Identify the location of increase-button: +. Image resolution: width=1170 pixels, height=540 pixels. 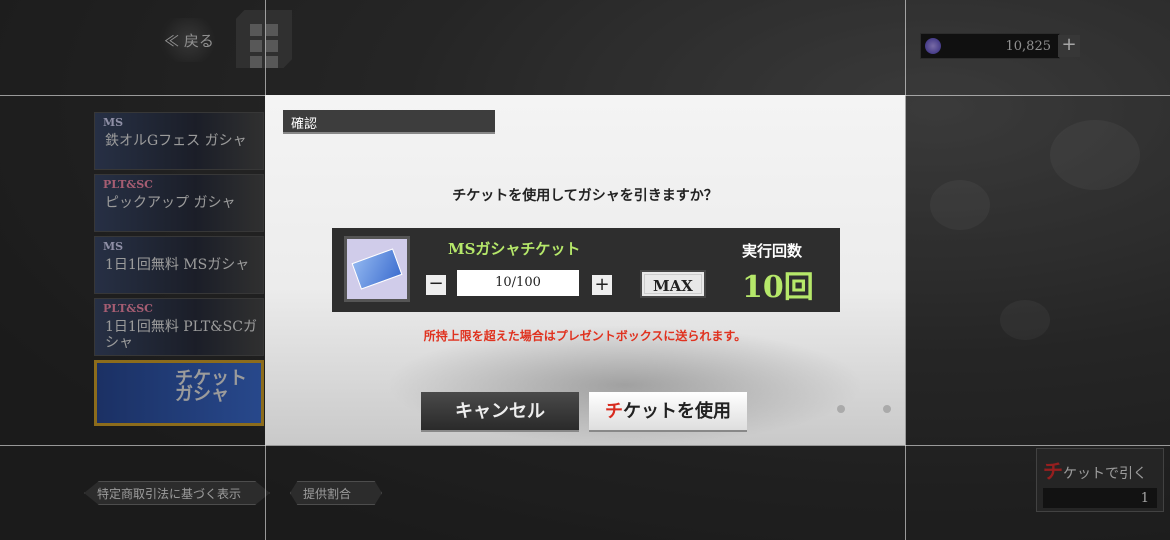
(602, 285).